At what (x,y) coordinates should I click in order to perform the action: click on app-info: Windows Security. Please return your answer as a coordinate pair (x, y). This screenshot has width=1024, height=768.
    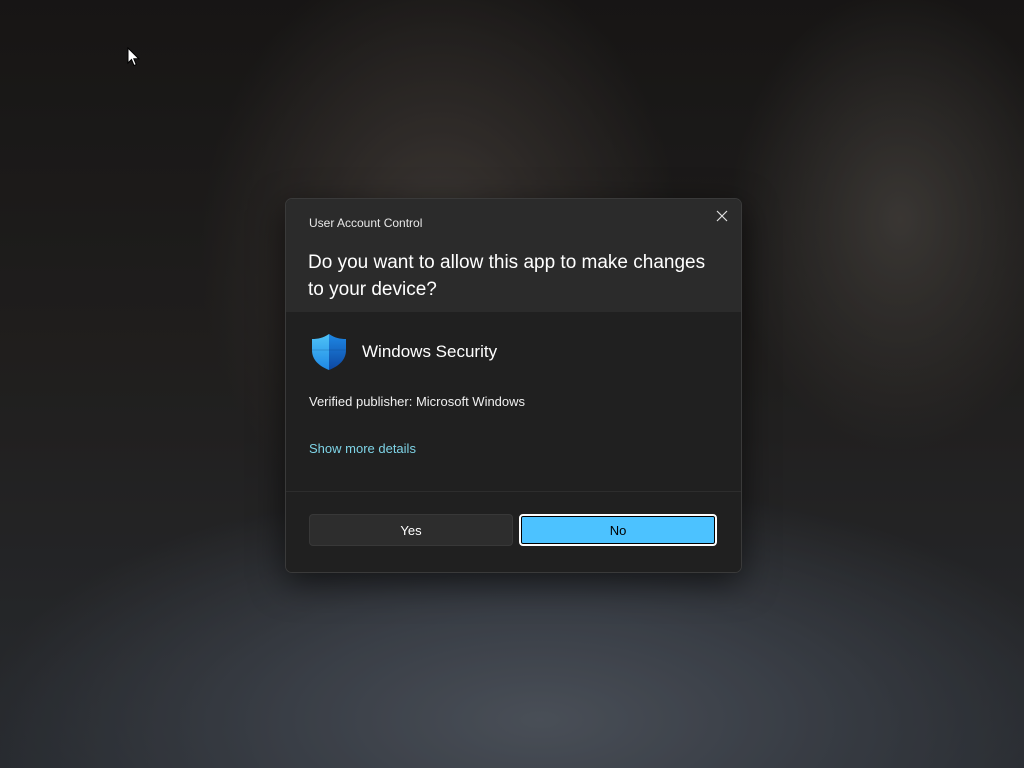
    Looking at the image, I should click on (403, 352).